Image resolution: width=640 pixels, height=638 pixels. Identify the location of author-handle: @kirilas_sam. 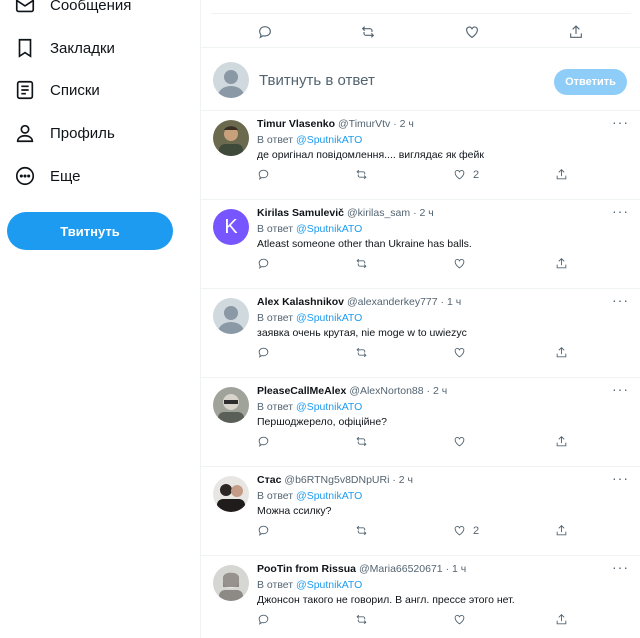
(378, 213).